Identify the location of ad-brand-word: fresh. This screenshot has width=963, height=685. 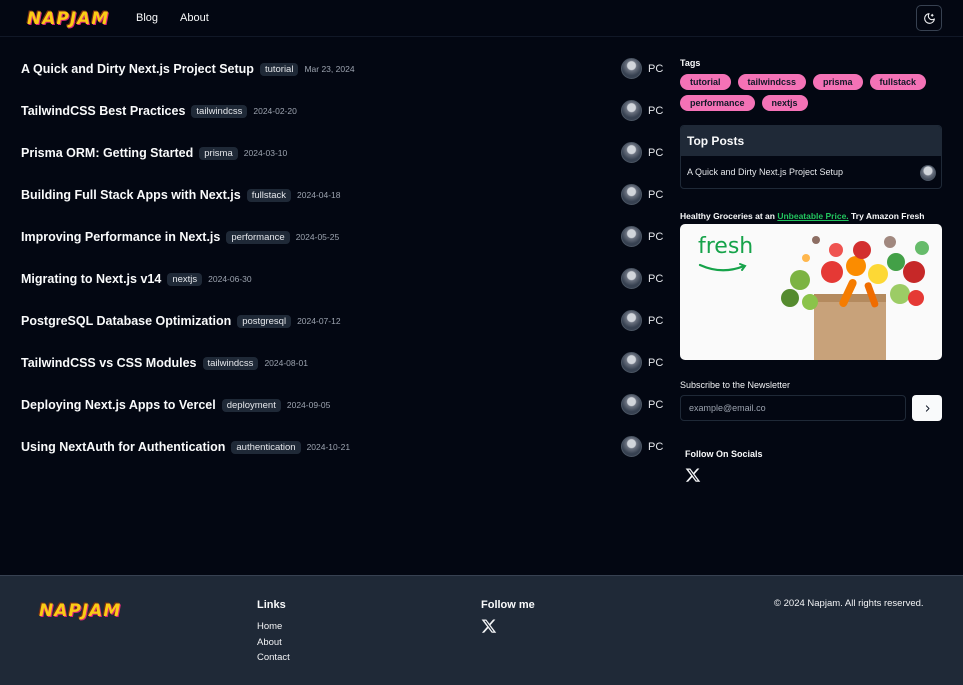
(726, 246).